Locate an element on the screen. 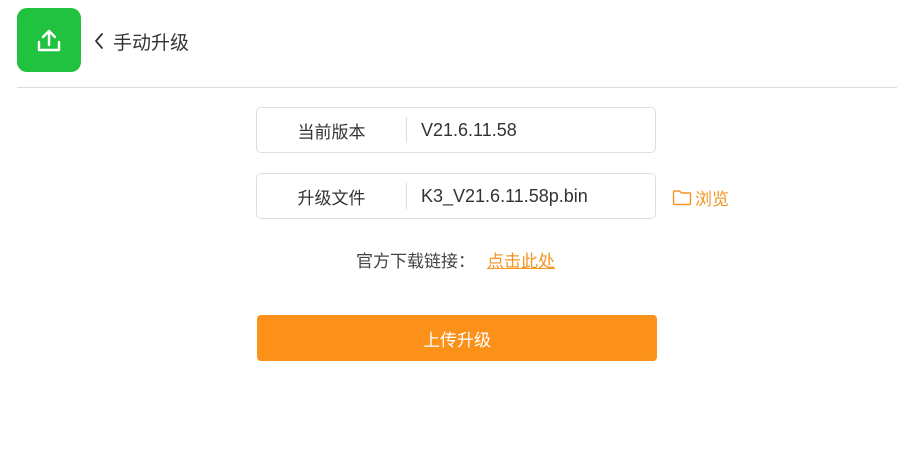 The height and width of the screenshot is (452, 922). current-version-value: V21.6.11.58 is located at coordinates (469, 129).